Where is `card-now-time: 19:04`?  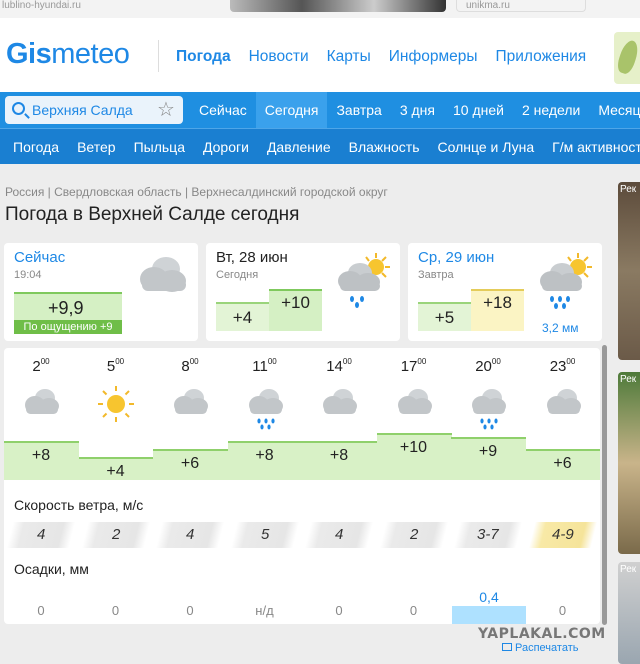 card-now-time: 19:04 is located at coordinates (28, 275).